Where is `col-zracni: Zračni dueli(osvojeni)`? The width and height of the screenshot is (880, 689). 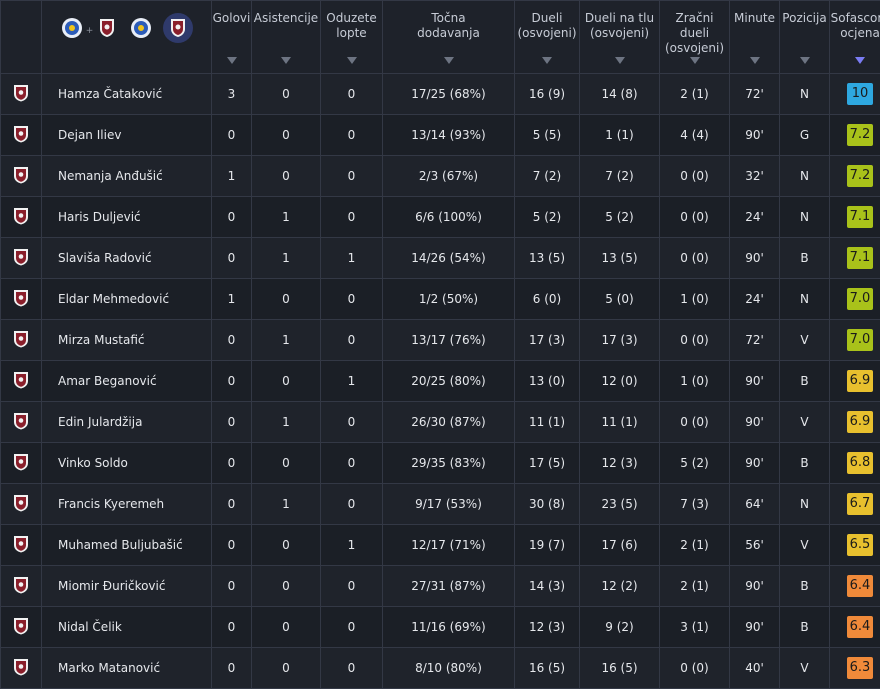 col-zracni: Zračni dueli(osvojeni) is located at coordinates (695, 37).